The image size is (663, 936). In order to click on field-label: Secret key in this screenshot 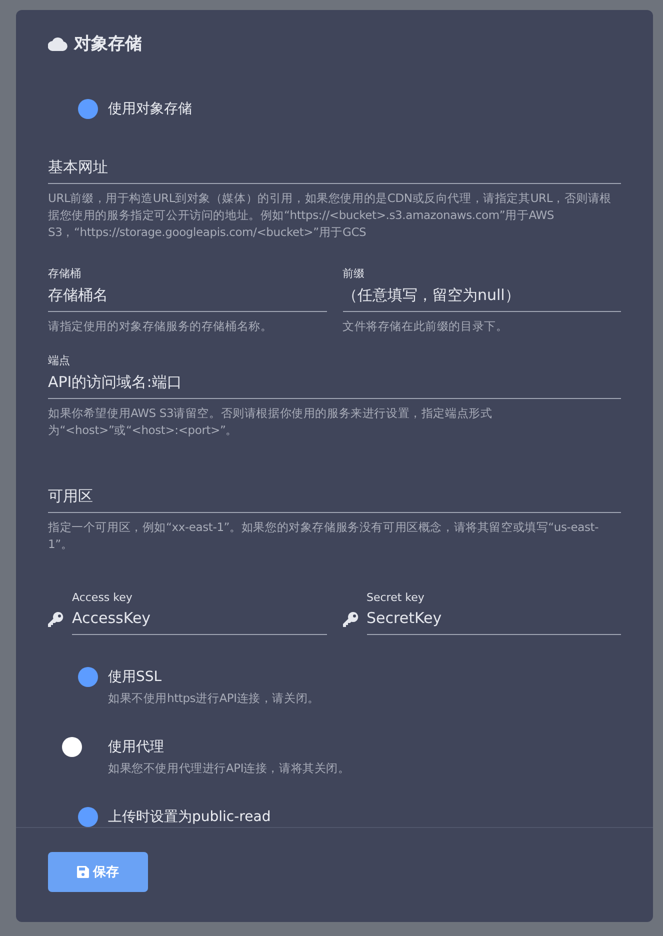, I will do `click(396, 597)`.